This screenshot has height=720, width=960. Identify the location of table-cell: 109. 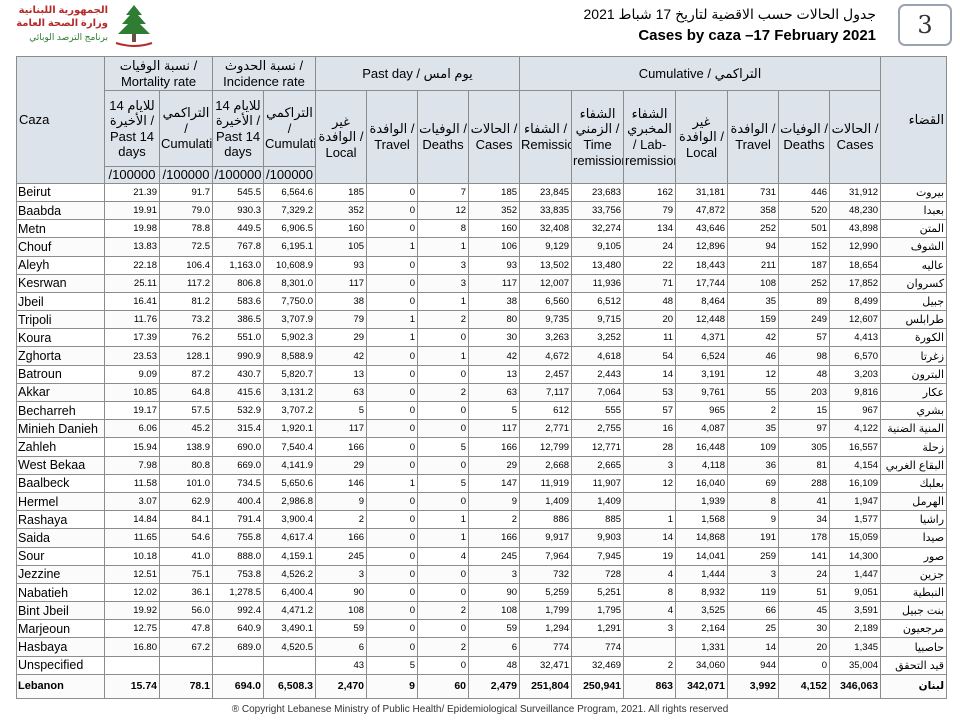
(753, 447).